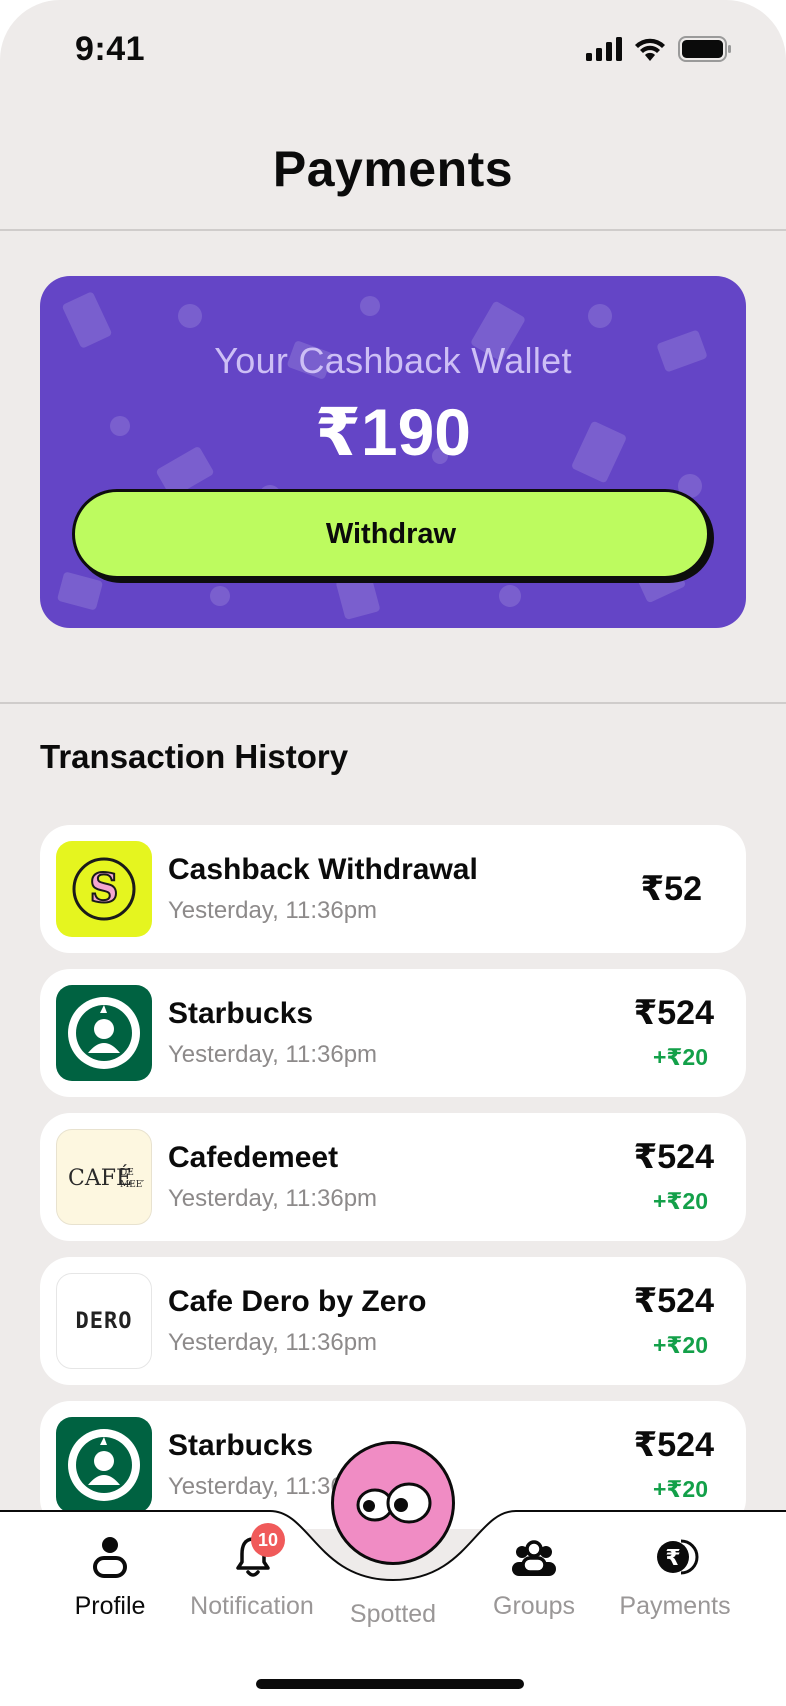  Describe the element at coordinates (675, 1606) in the screenshot. I see `nav-label: Payments` at that location.